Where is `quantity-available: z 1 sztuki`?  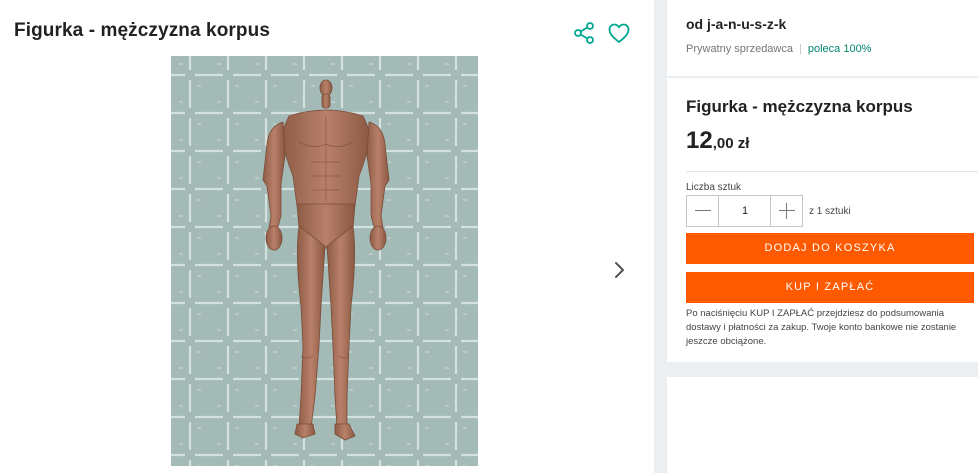 quantity-available: z 1 sztuki is located at coordinates (830, 211).